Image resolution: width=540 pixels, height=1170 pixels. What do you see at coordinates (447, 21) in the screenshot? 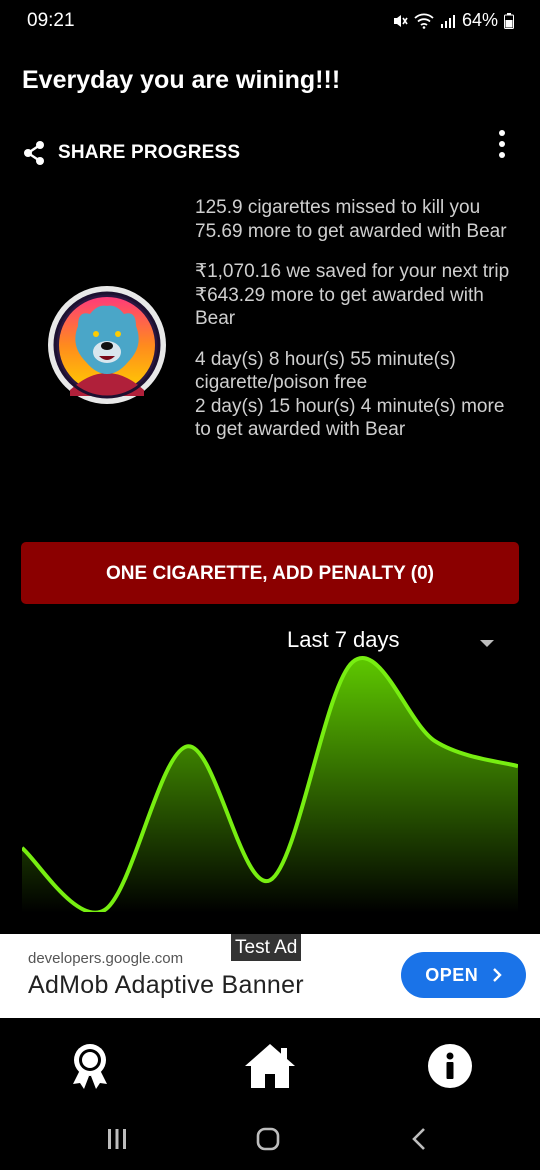
I see `signal-icon` at bounding box center [447, 21].